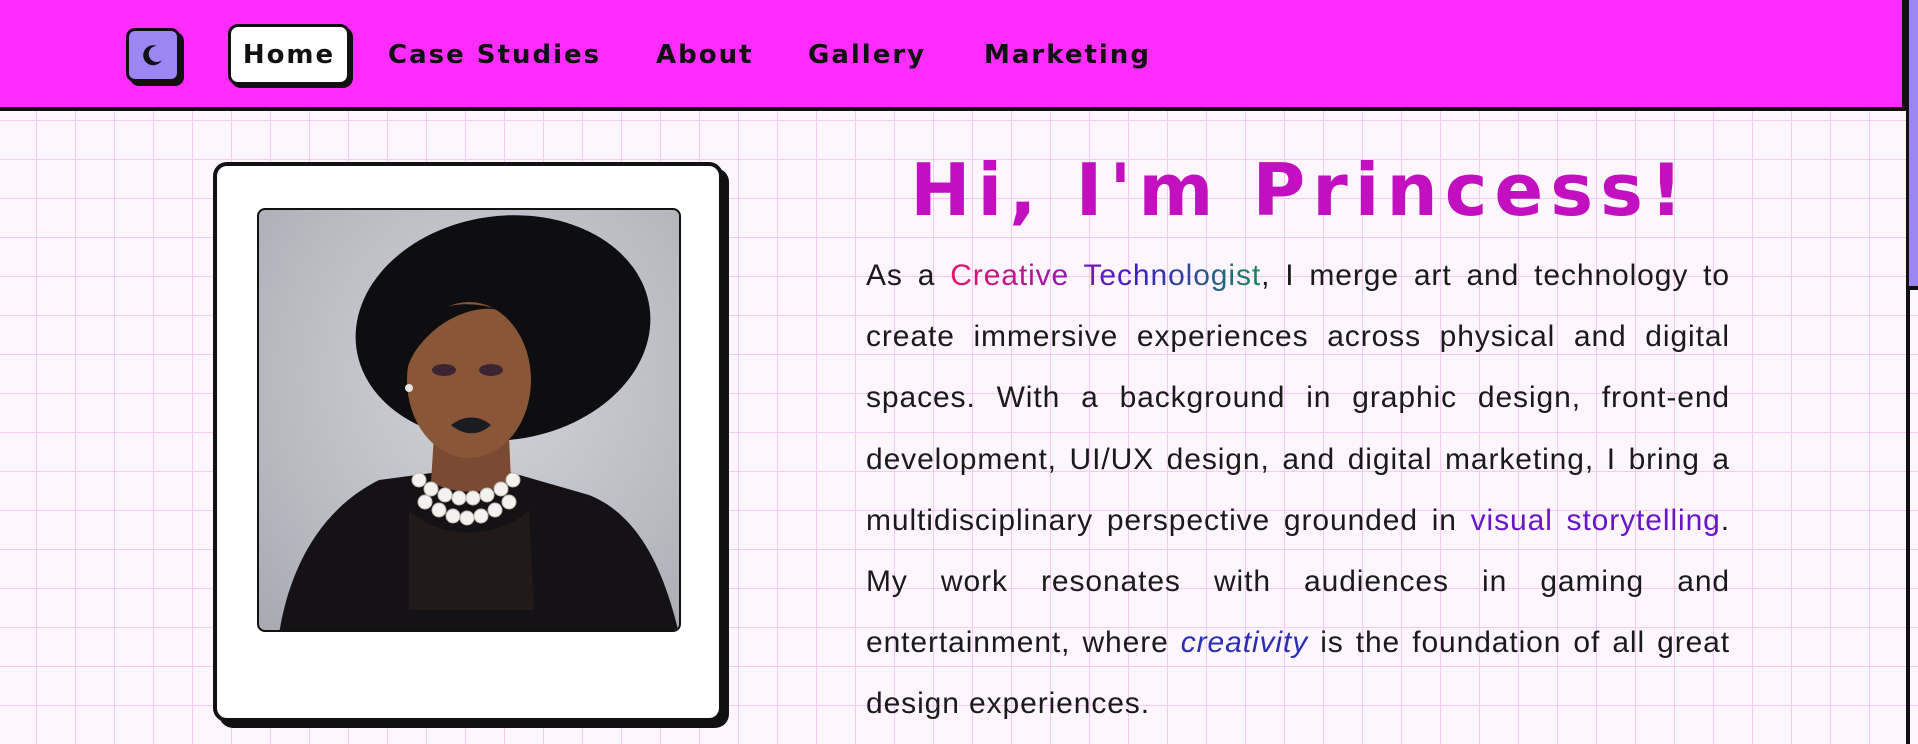 This screenshot has width=1918, height=744. Describe the element at coordinates (705, 54) in the screenshot. I see `nav-about: About` at that location.